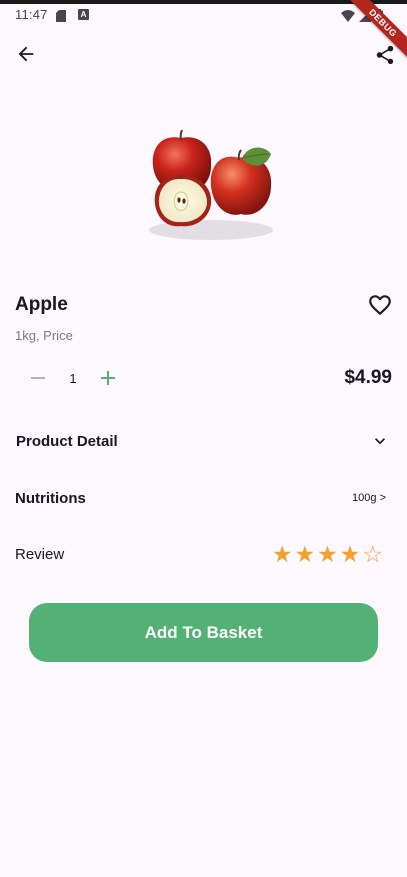  I want to click on product-image, so click(208, 189).